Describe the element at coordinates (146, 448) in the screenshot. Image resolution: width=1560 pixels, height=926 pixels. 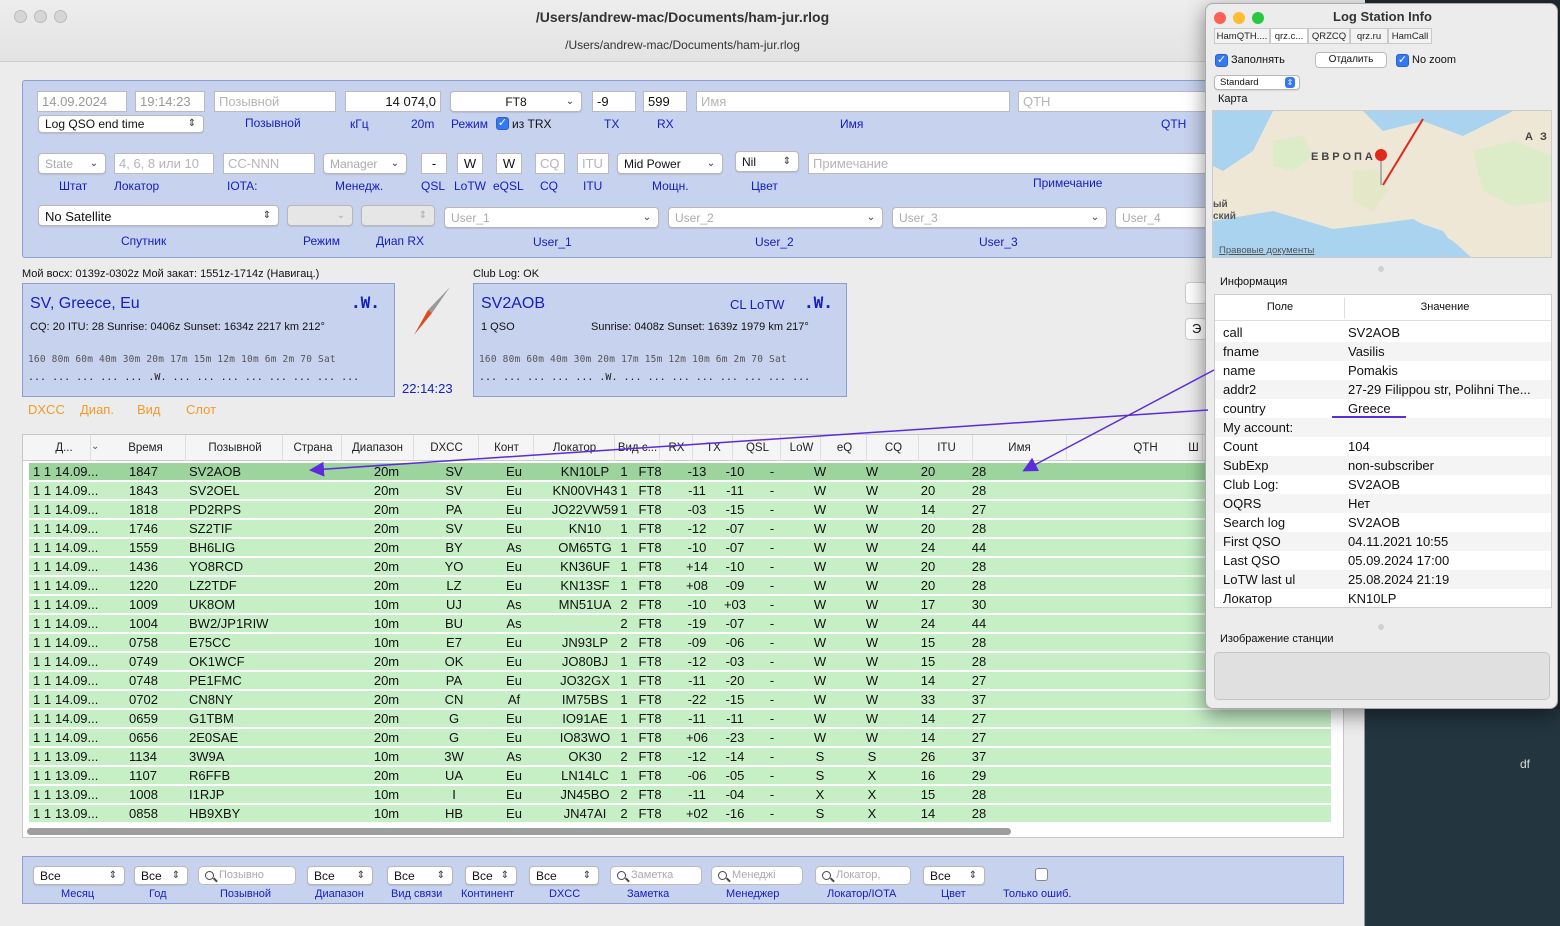
I see `column-header-1: Время` at that location.